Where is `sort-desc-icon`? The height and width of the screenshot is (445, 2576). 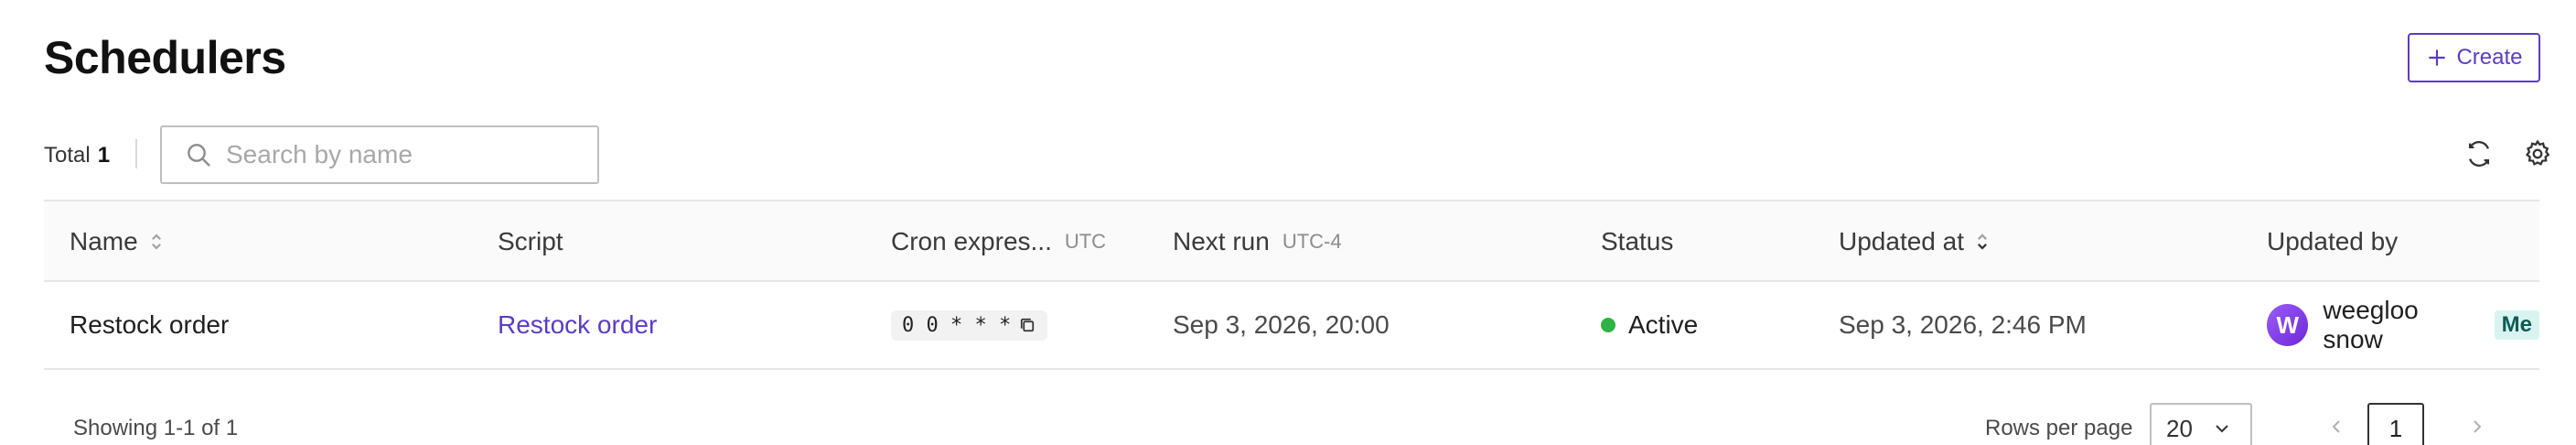
sort-desc-icon is located at coordinates (1983, 241).